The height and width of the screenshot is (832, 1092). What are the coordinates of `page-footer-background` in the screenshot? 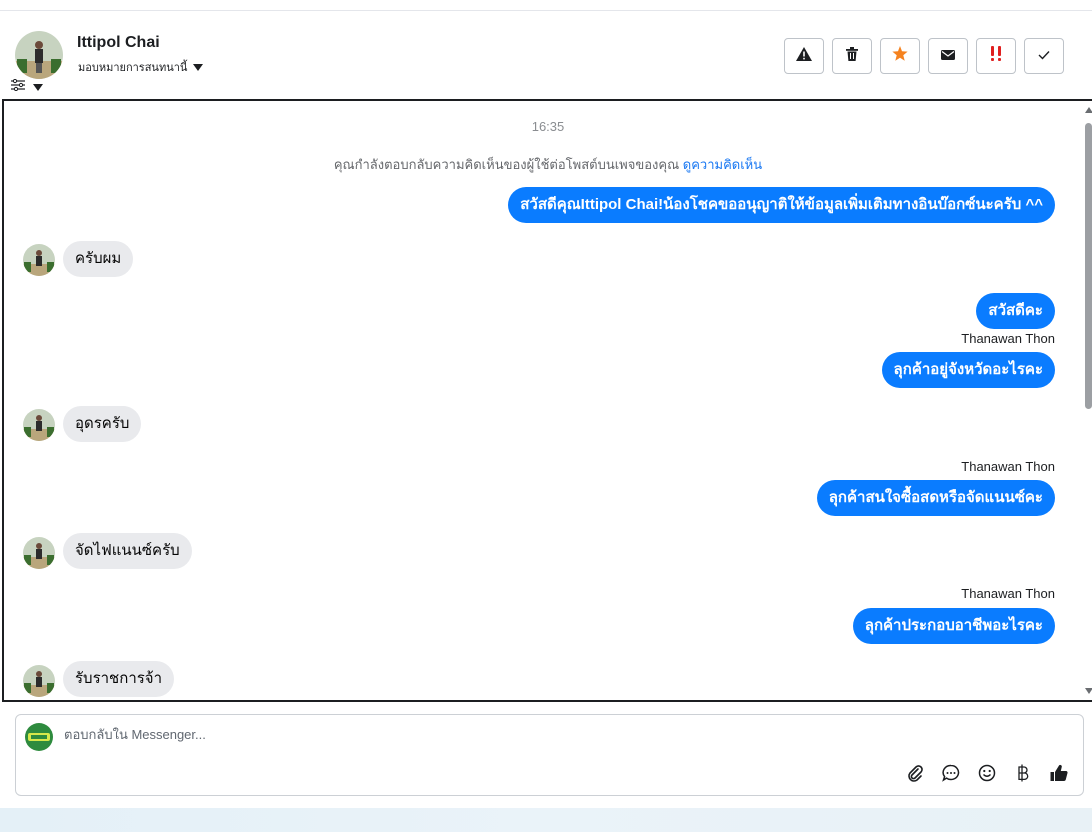 It's located at (546, 820).